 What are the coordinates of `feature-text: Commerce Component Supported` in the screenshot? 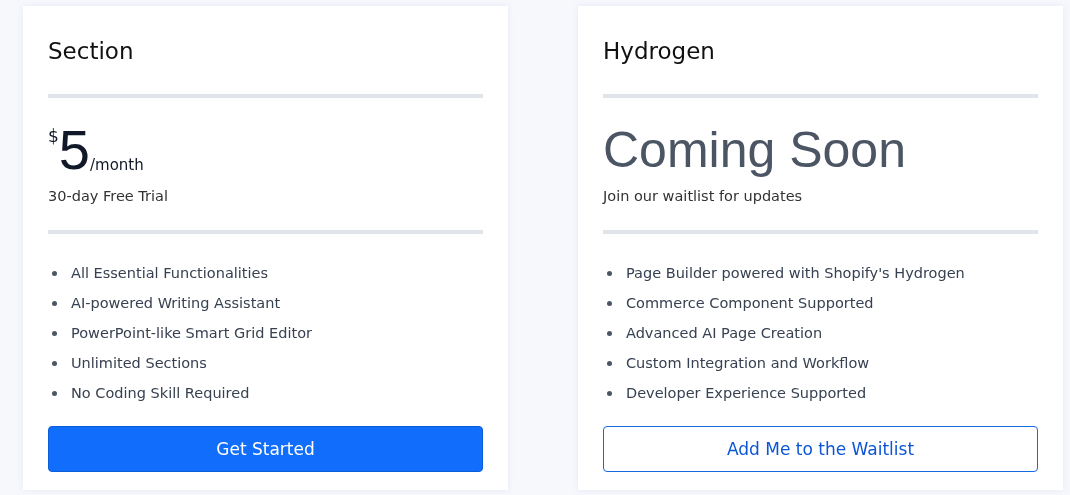 It's located at (750, 303).